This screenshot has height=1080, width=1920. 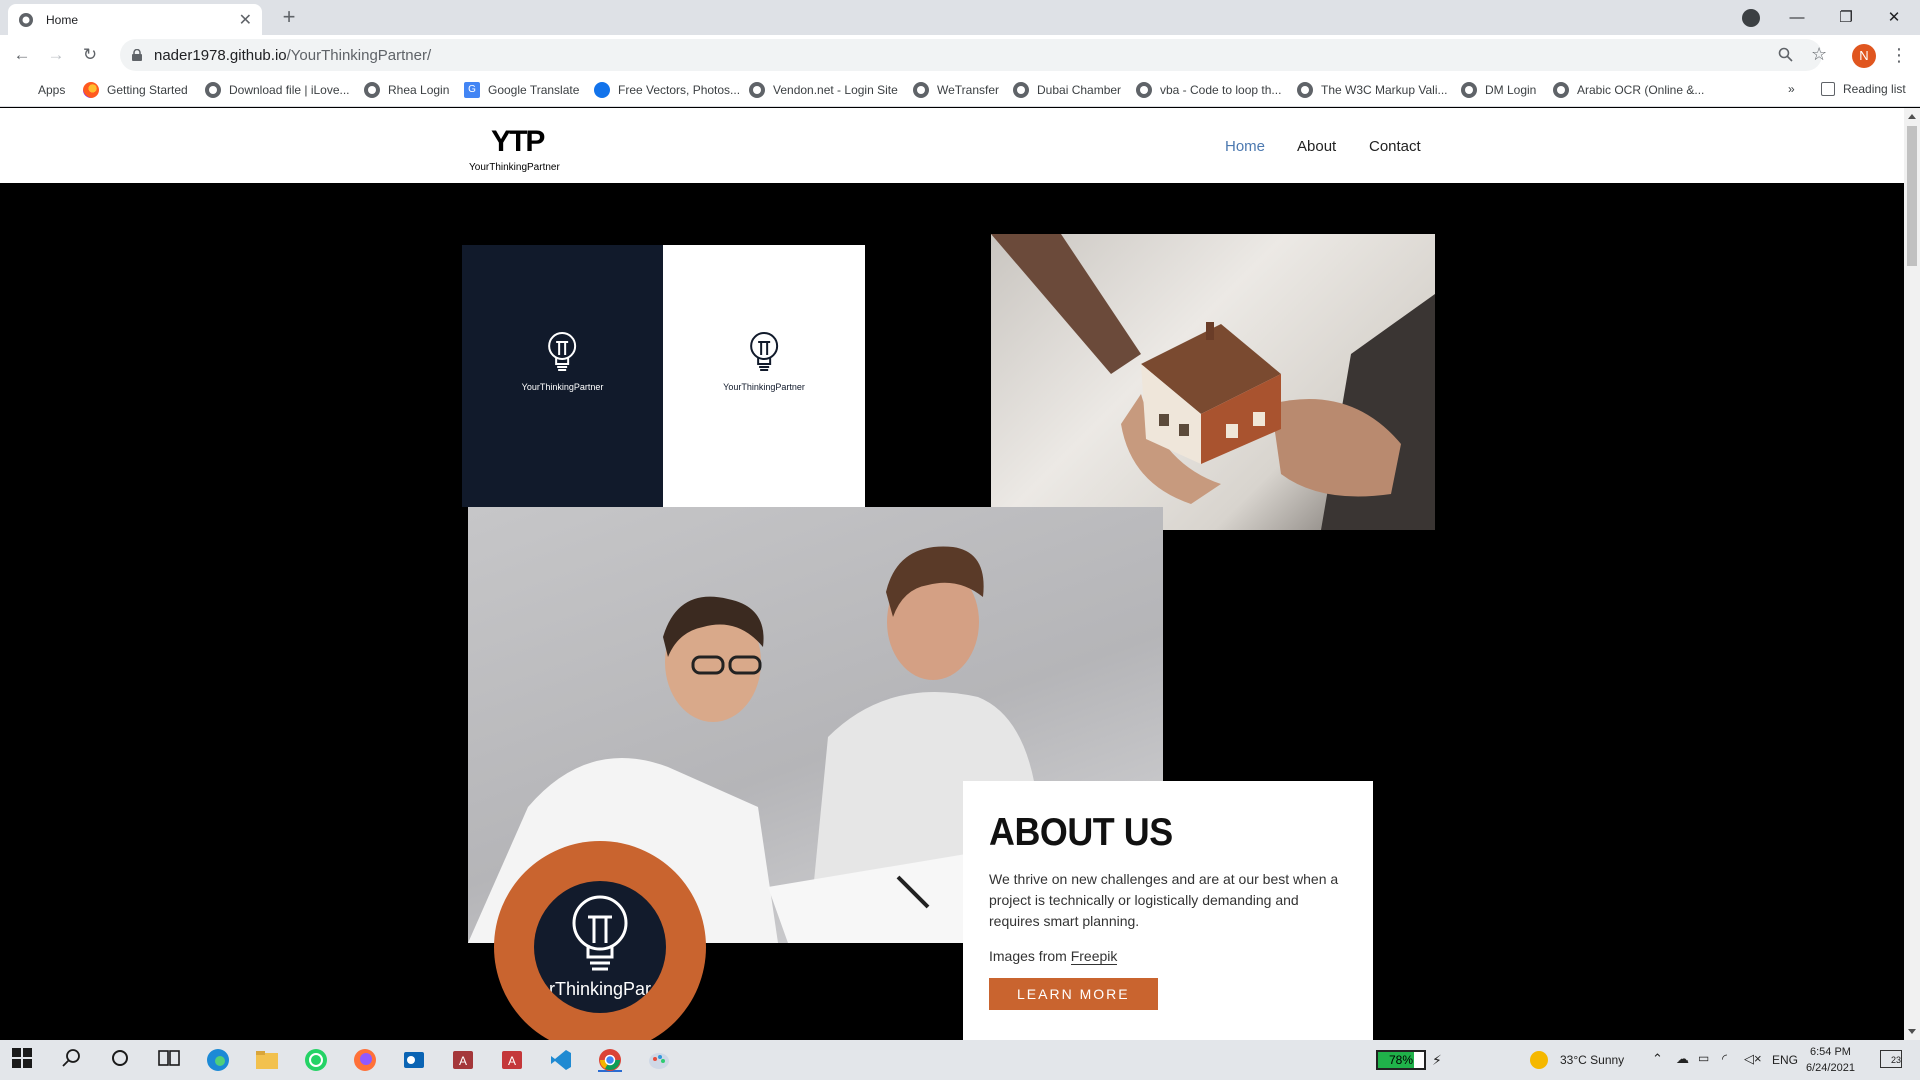 What do you see at coordinates (1891, 1059) in the screenshot?
I see `notification-center-icon: 23` at bounding box center [1891, 1059].